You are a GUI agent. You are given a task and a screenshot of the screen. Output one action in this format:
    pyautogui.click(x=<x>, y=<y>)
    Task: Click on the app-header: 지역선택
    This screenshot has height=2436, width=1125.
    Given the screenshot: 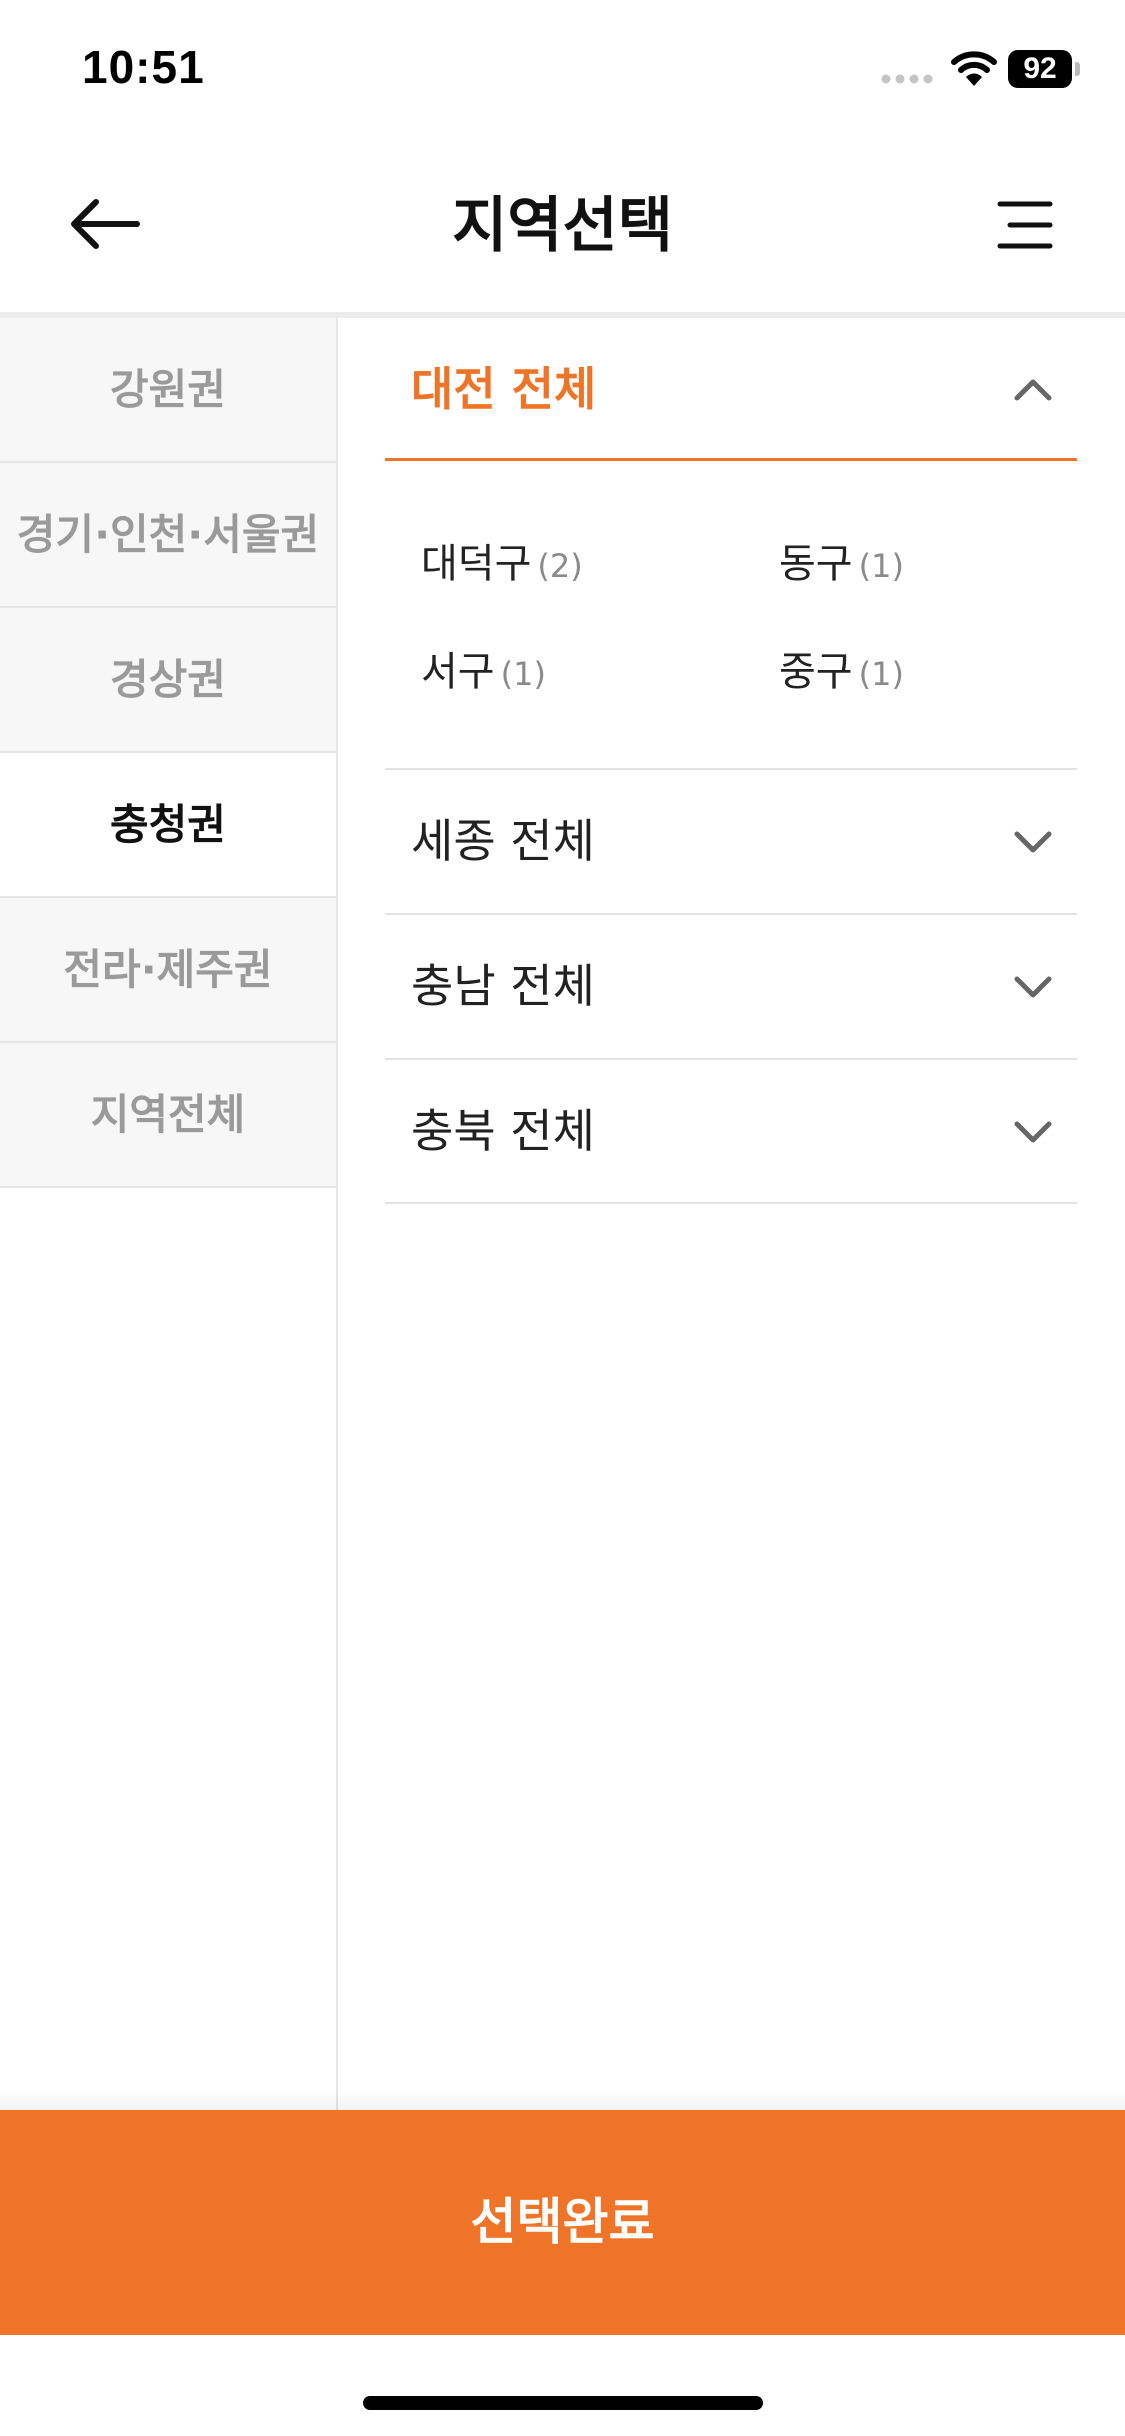 What is the action you would take?
    pyautogui.click(x=562, y=226)
    